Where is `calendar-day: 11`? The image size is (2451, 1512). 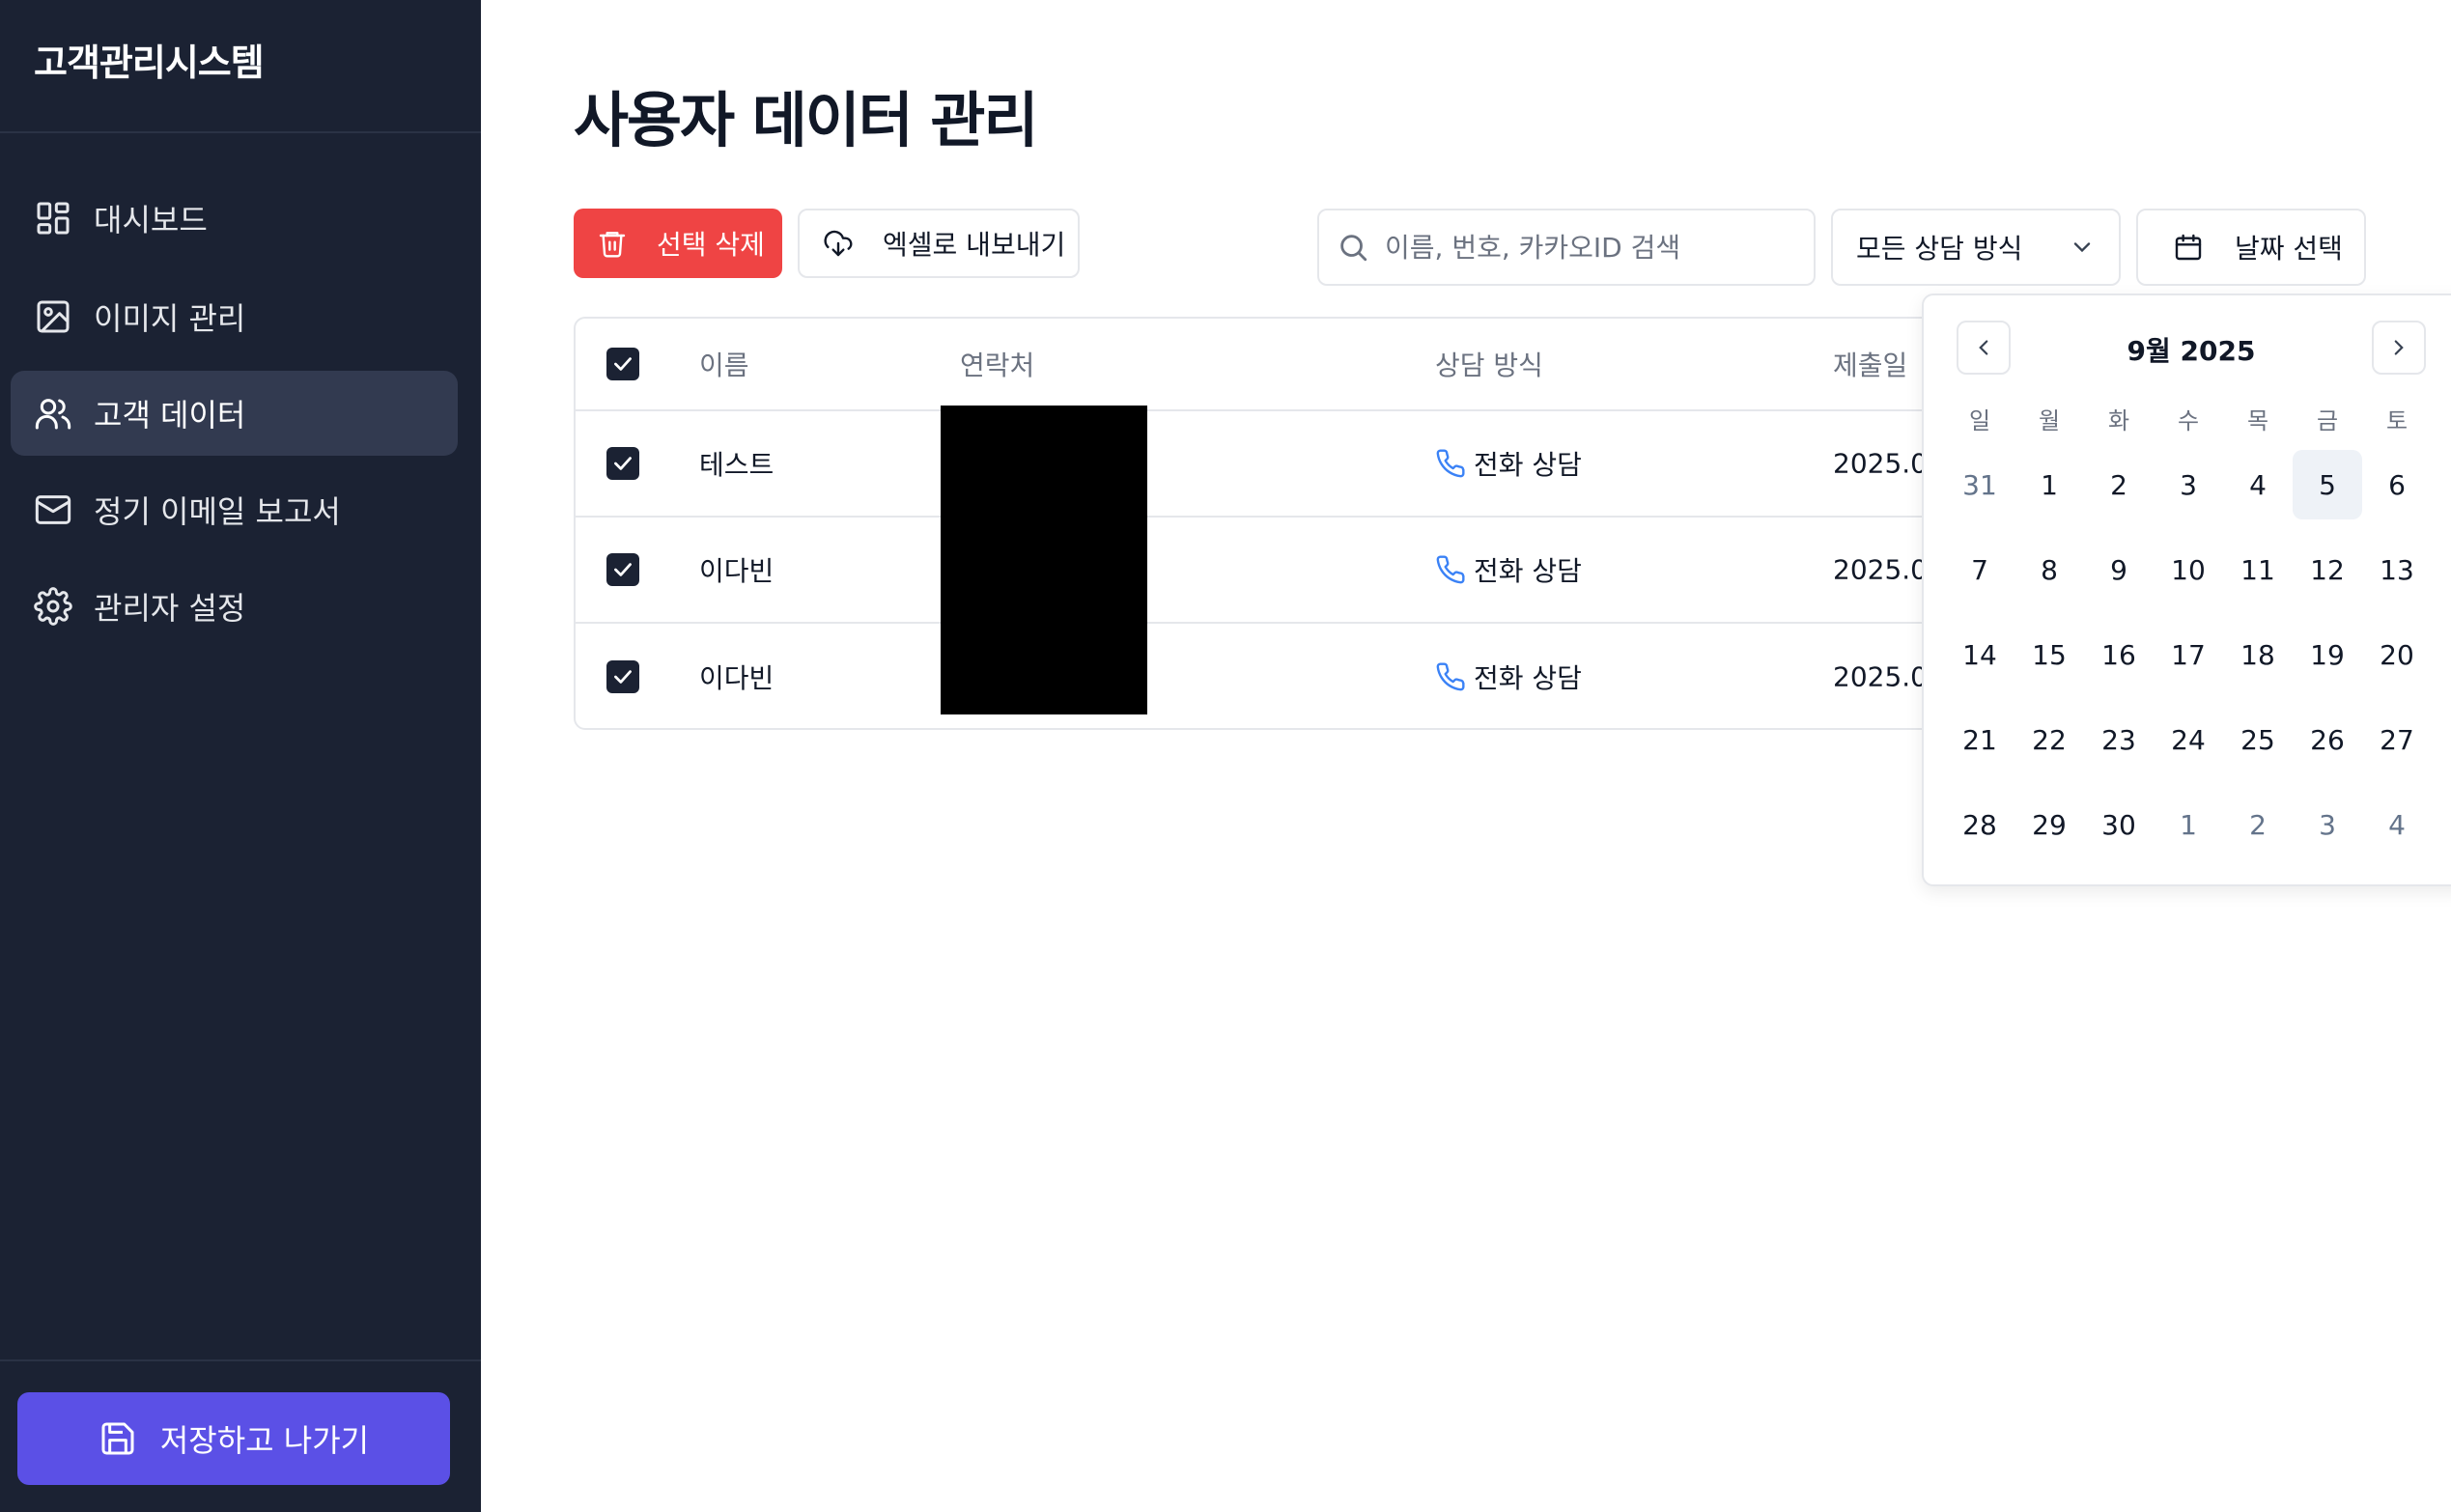 calendar-day: 11 is located at coordinates (2258, 570).